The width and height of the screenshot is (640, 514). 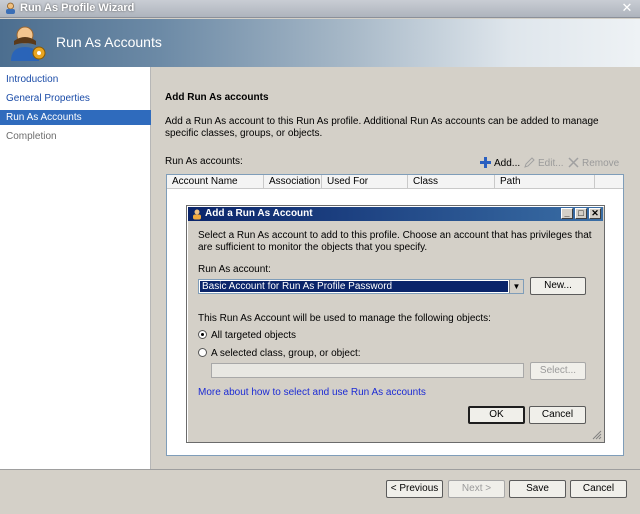 What do you see at coordinates (367, 370) in the screenshot?
I see `selected-object-field` at bounding box center [367, 370].